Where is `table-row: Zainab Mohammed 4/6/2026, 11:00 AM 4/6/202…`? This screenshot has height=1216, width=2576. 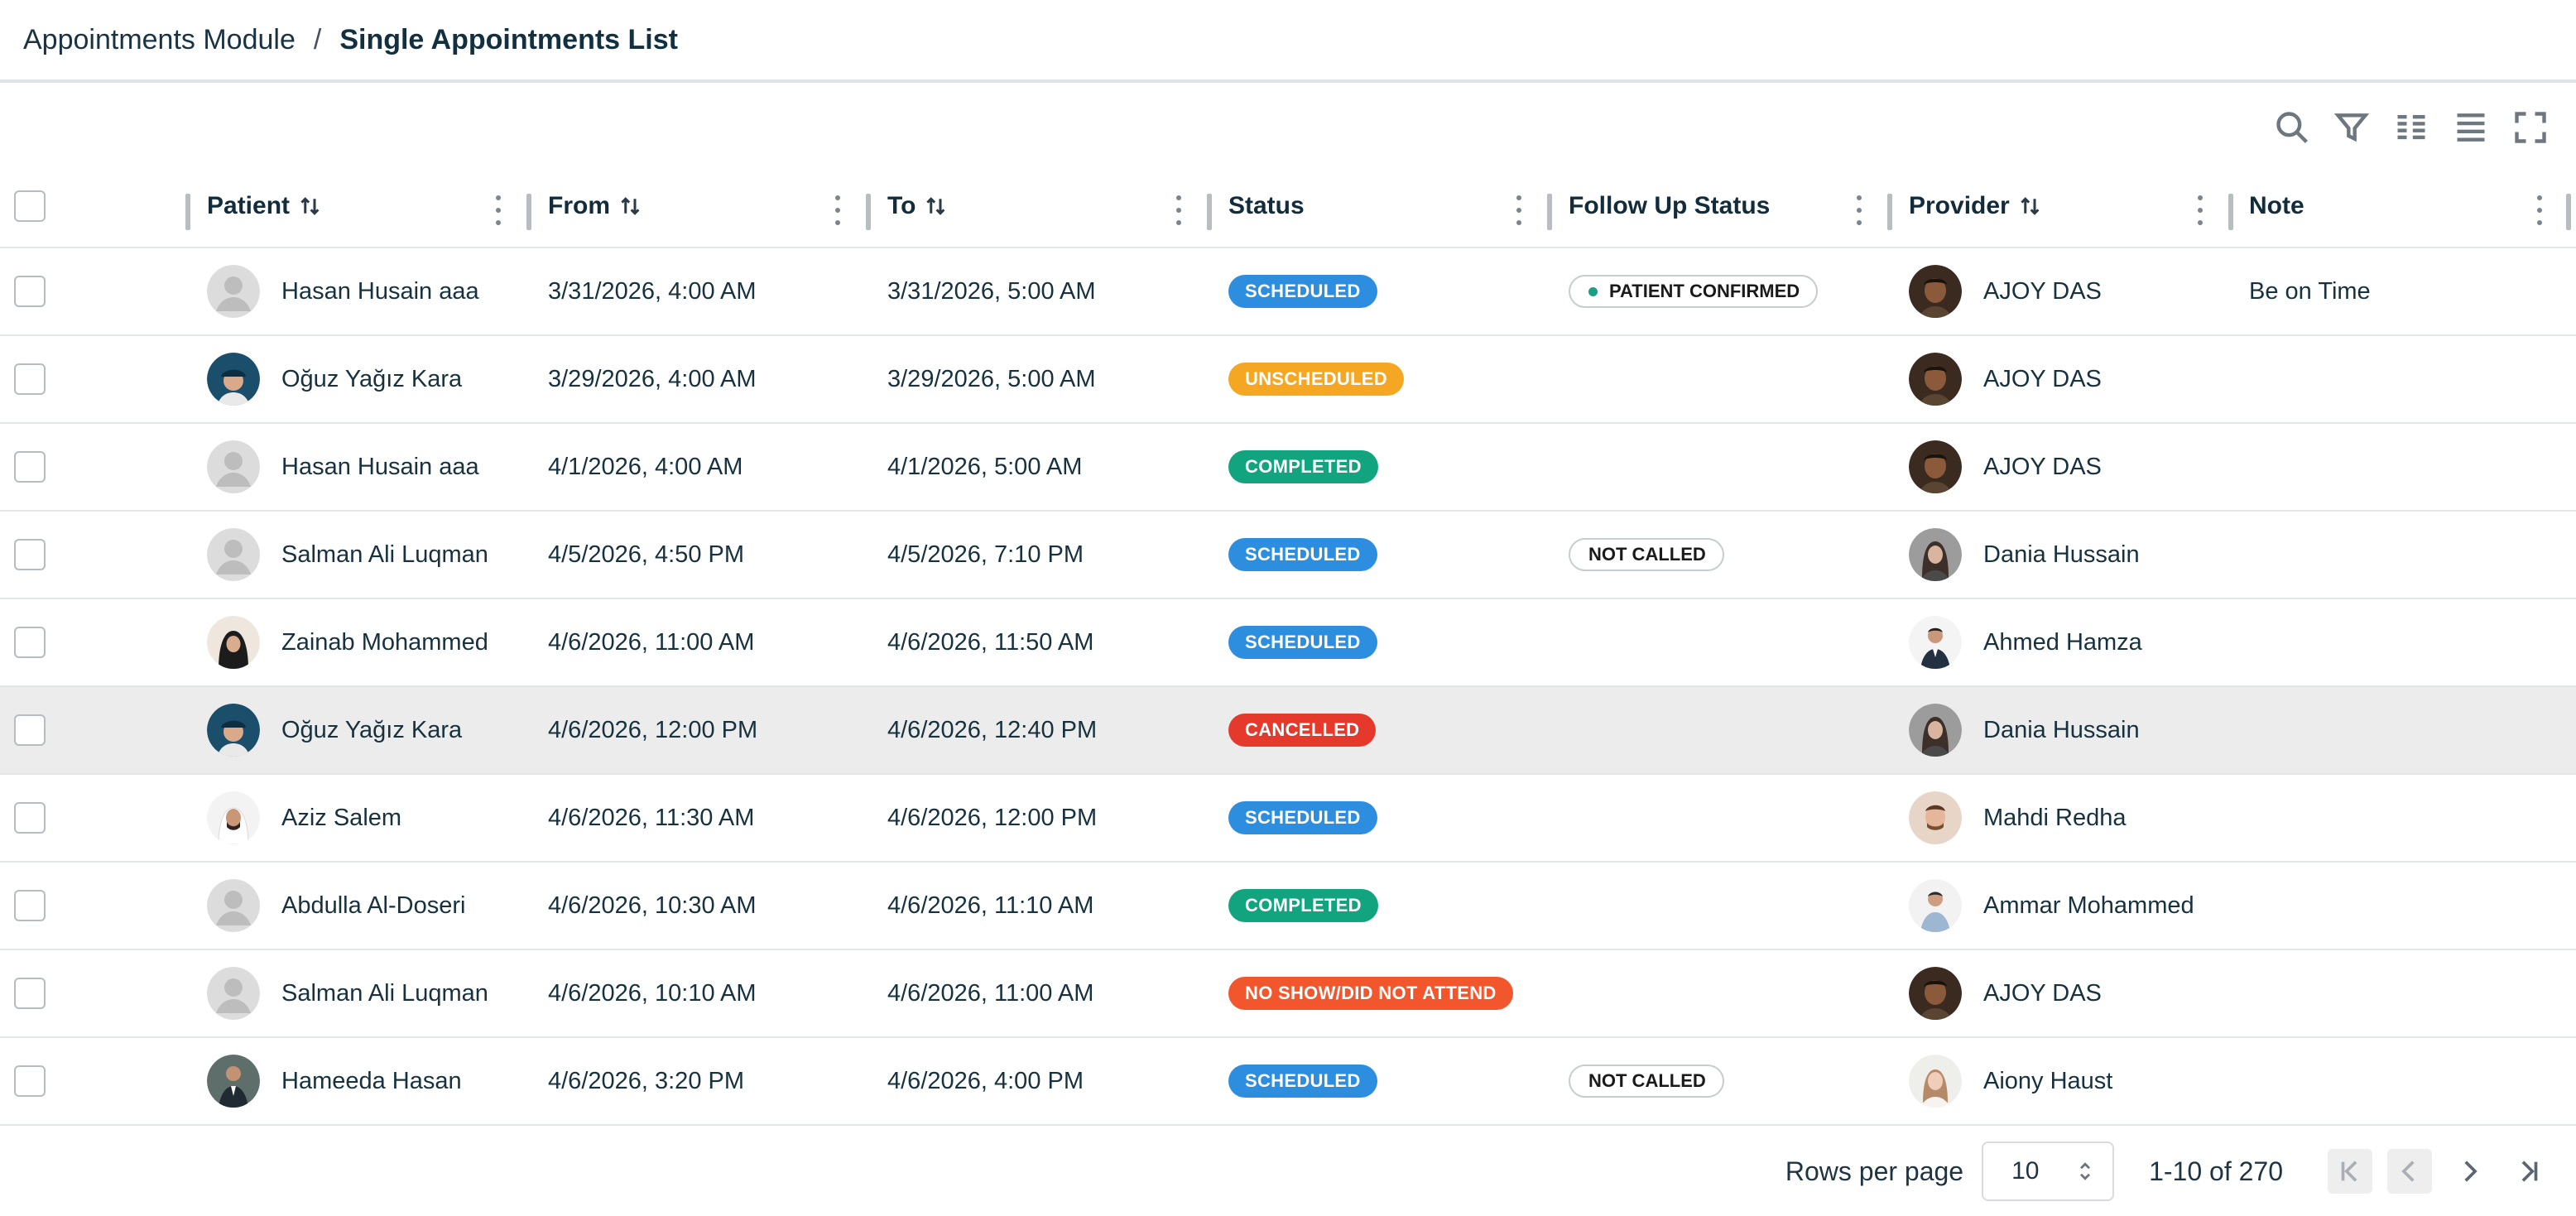 table-row: Zainab Mohammed 4/6/2026, 11:00 AM 4/6/202… is located at coordinates (1288, 643).